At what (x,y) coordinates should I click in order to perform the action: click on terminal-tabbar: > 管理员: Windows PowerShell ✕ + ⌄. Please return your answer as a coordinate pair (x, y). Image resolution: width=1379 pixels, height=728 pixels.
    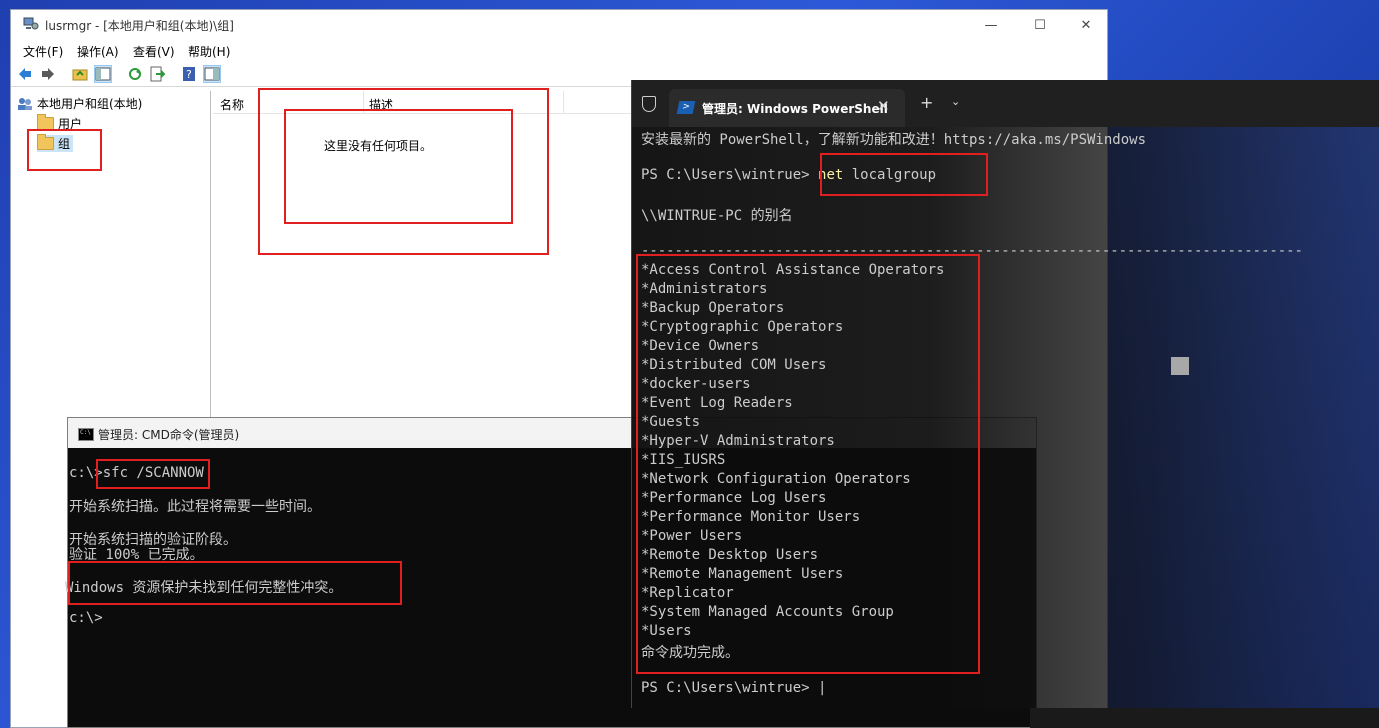
    Looking at the image, I should click on (1005, 103).